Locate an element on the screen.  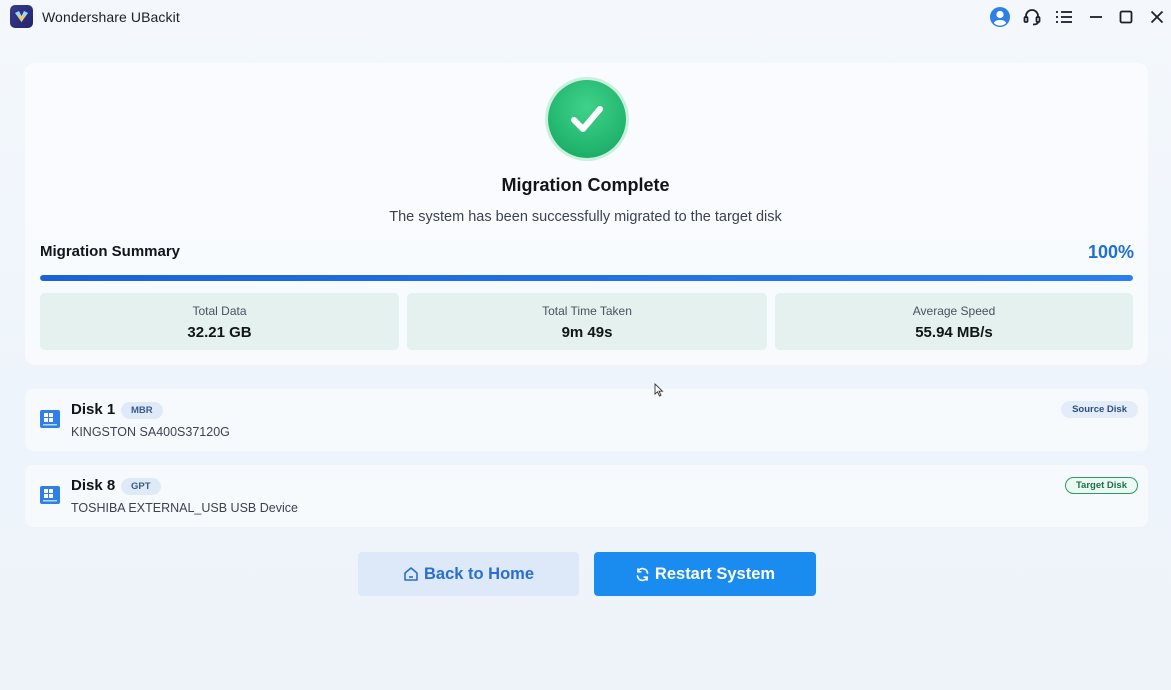
account-icon is located at coordinates (1000, 17).